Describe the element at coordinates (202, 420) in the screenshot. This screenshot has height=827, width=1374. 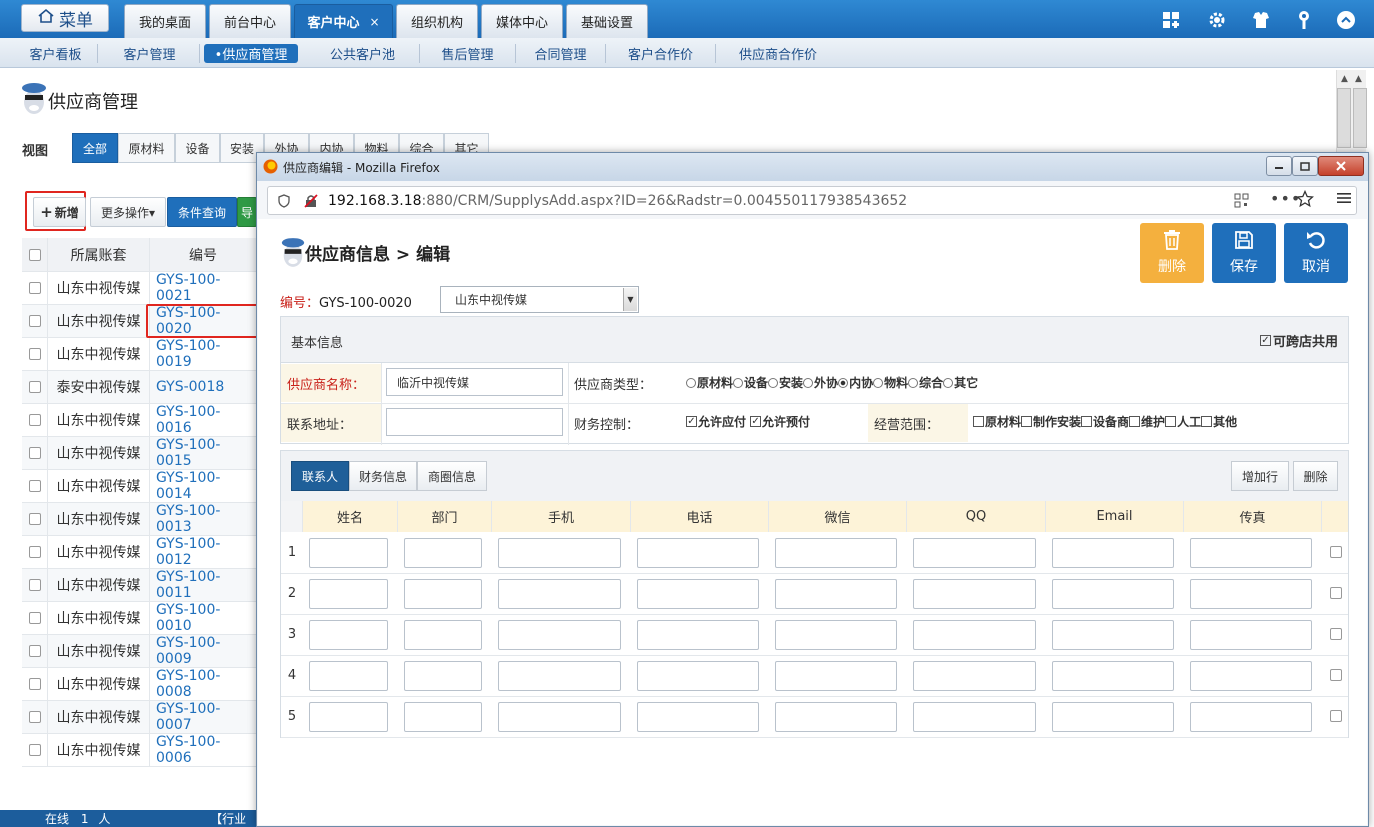
I see `supplier-code-link: GYS-100-0016` at that location.